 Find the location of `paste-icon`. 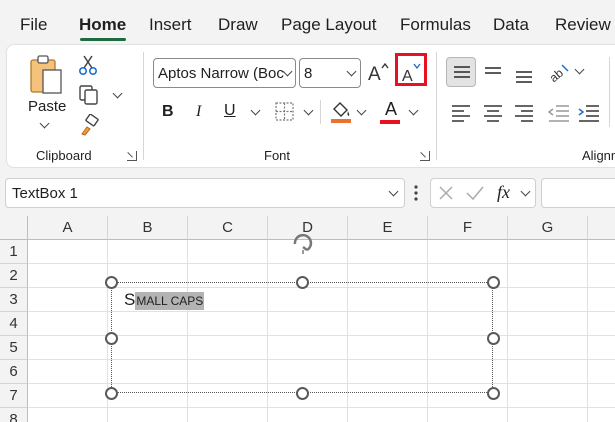

paste-icon is located at coordinates (47, 75).